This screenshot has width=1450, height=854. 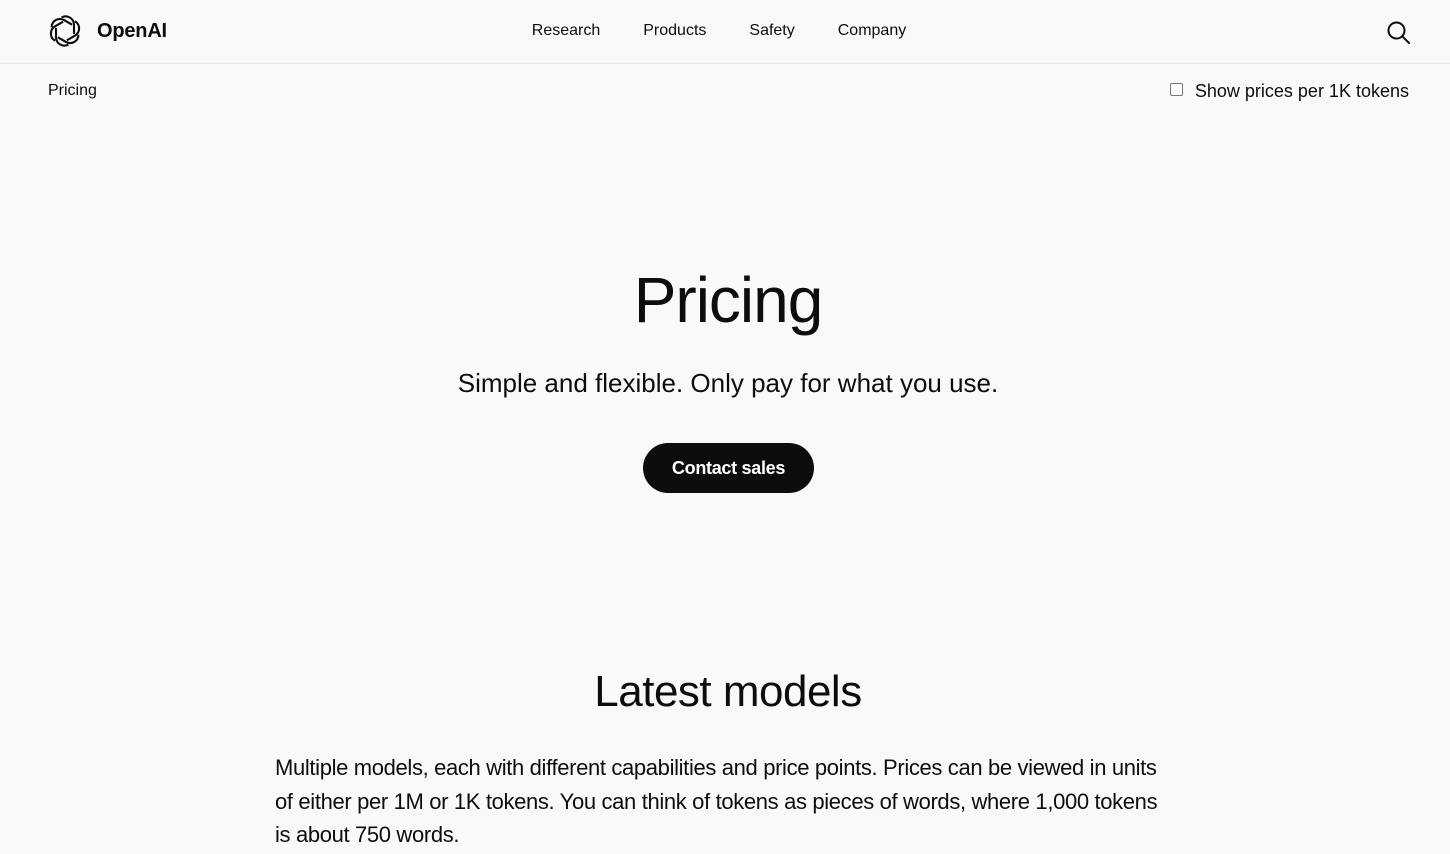 I want to click on per-1k-tokens-checkbox, so click(x=1176, y=89).